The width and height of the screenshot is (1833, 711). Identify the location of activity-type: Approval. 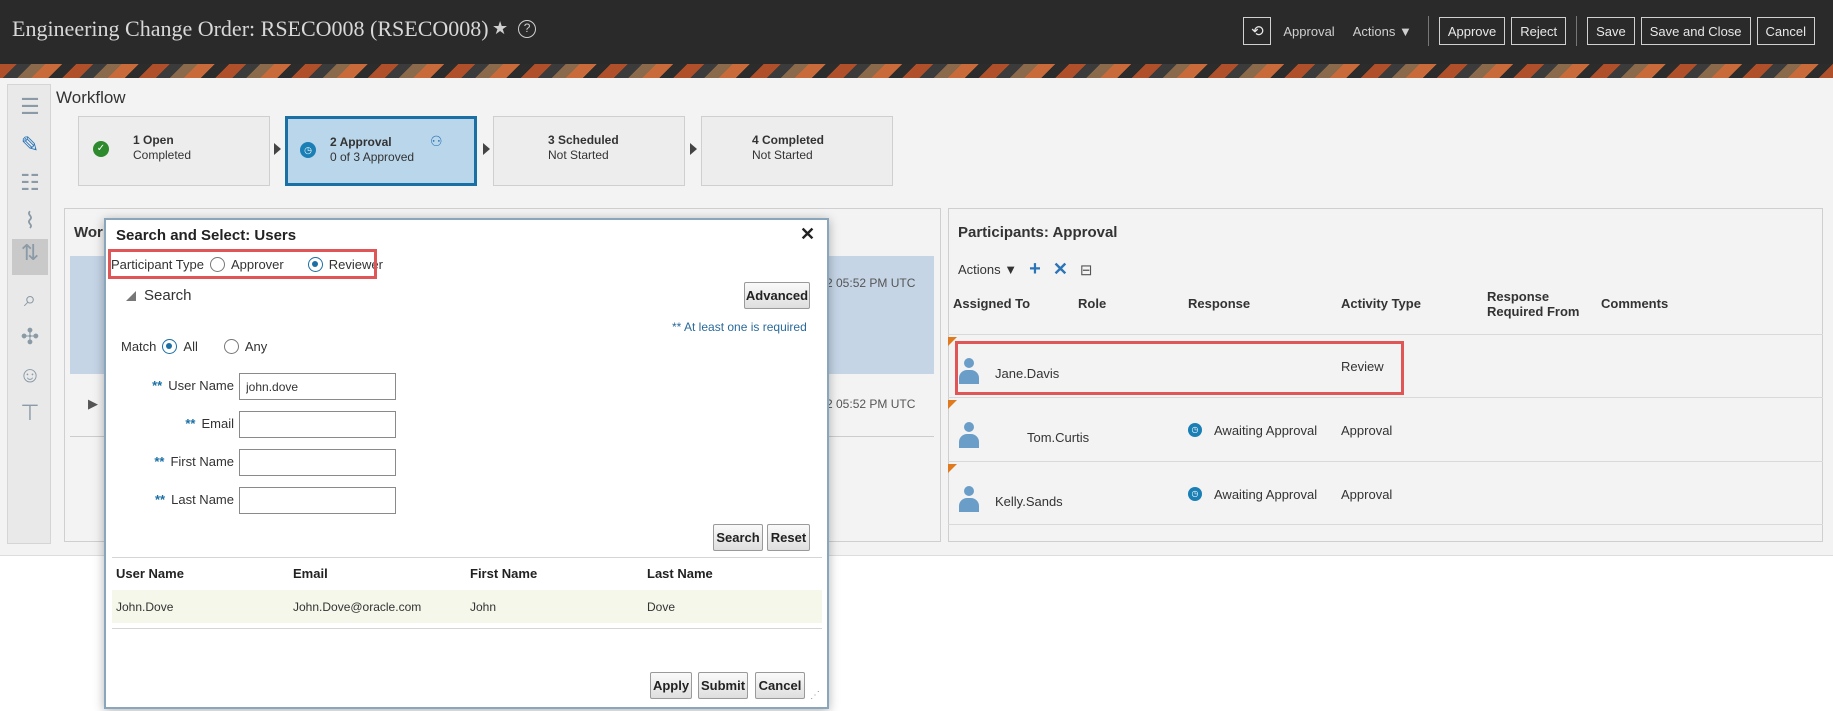
(1367, 494).